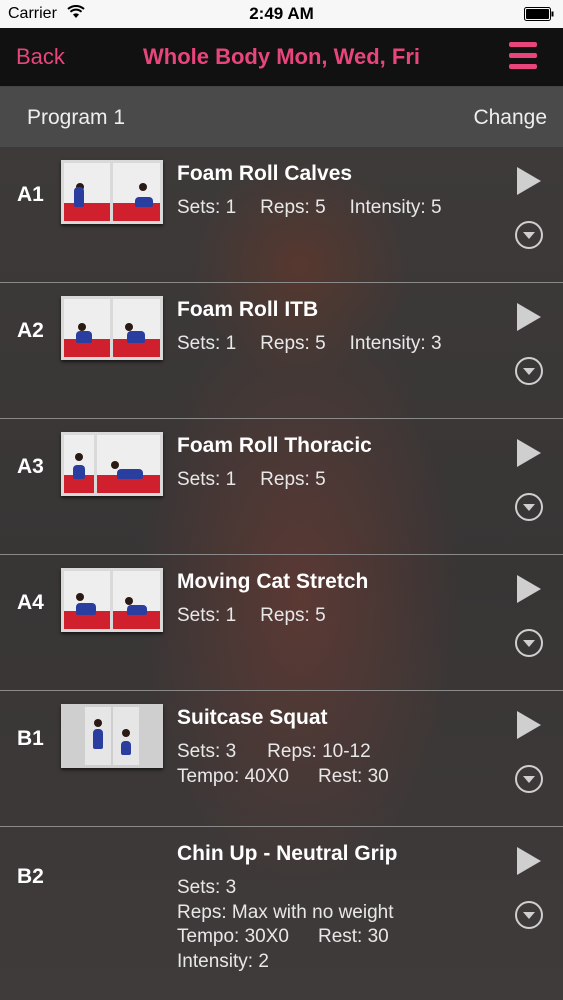  I want to click on exercise-row: A3 Foam Roll Thoracic Sets: 1 Reps: 5, so click(281, 487).